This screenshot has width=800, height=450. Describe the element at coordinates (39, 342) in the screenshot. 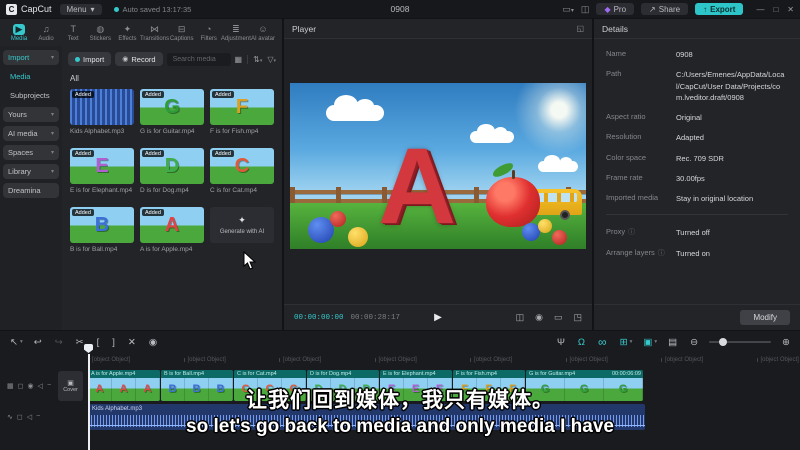

I see `undo-icon: ↩` at that location.